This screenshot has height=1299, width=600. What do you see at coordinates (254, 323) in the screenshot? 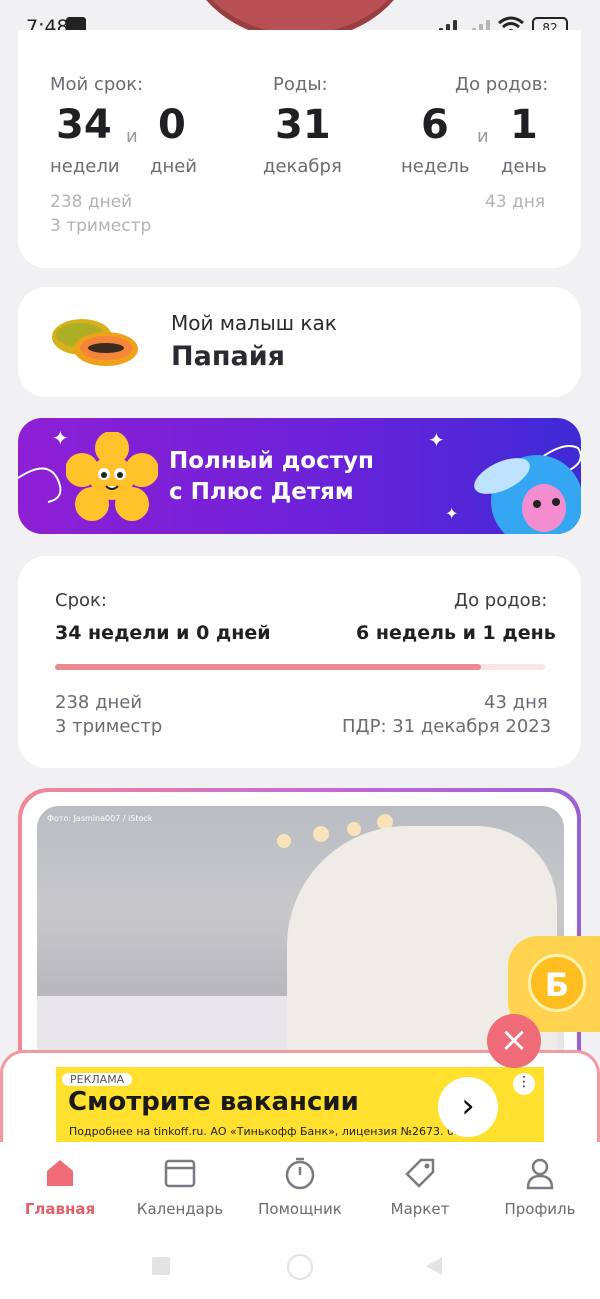
I see `baby-size-title: Мой малыш как` at bounding box center [254, 323].